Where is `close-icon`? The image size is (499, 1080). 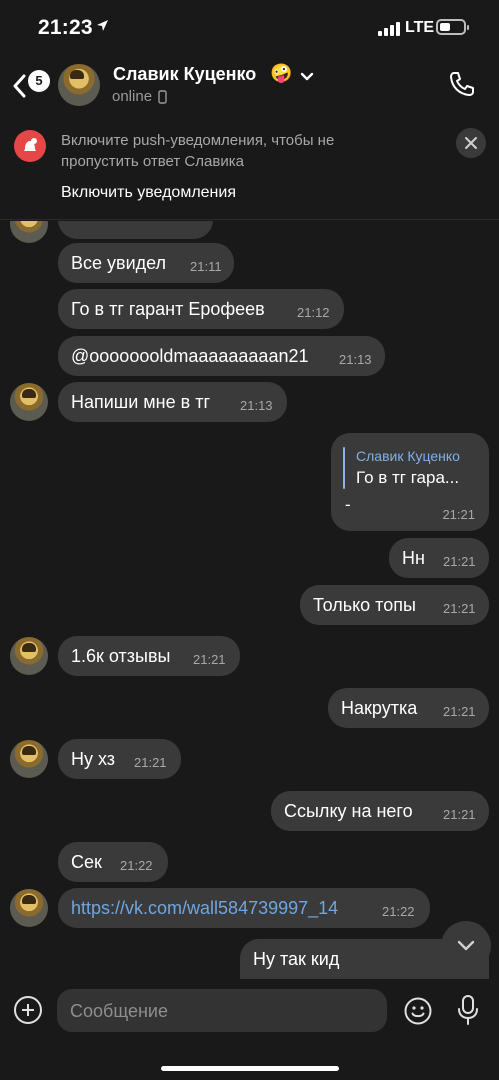
close-icon is located at coordinates (471, 143).